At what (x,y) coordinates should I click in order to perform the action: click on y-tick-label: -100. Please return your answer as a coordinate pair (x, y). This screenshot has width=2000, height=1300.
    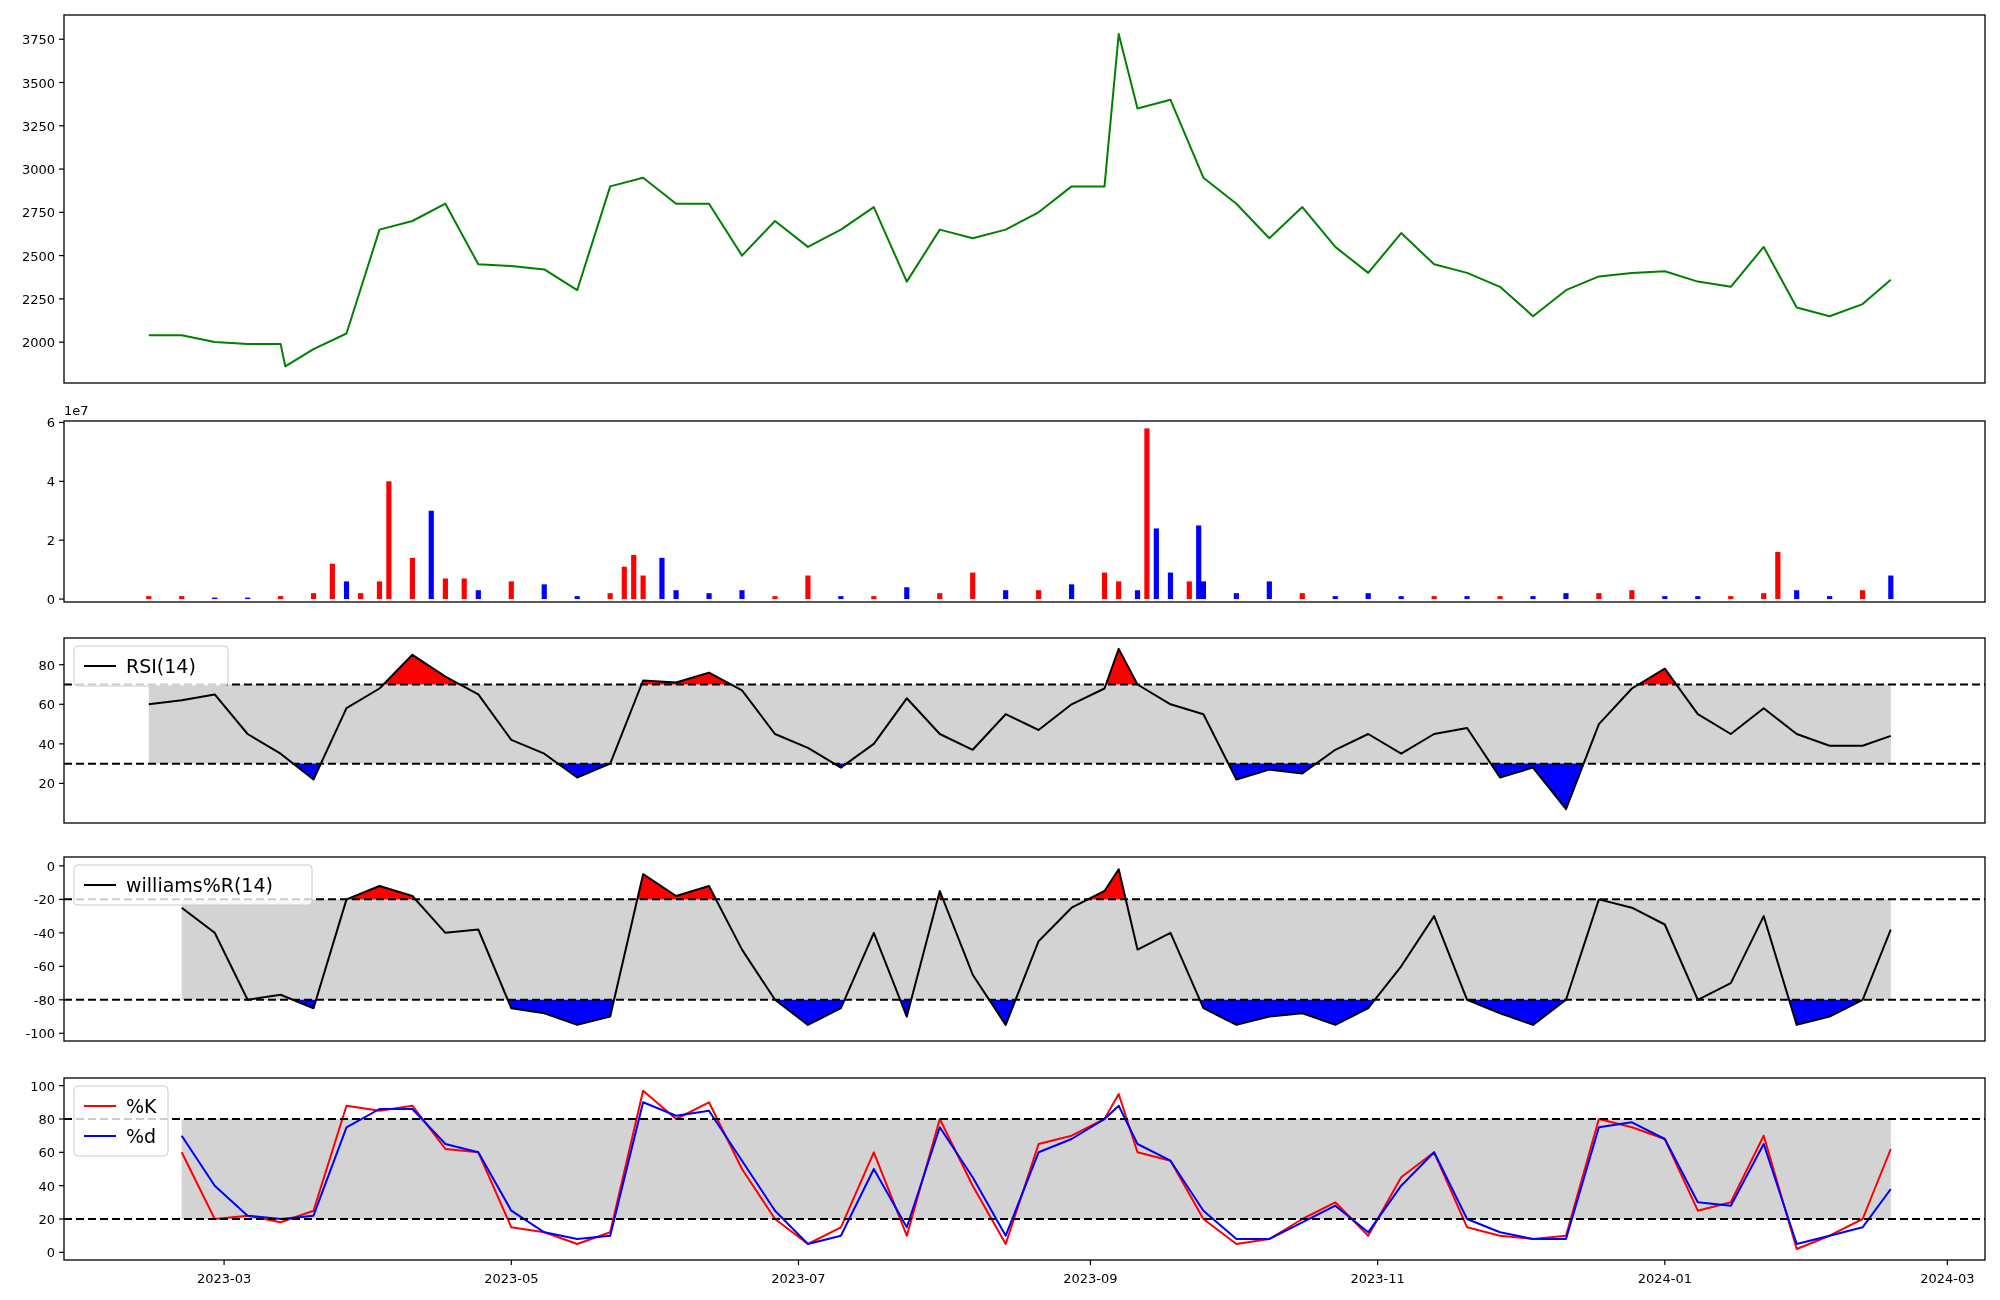
    Looking at the image, I should click on (40, 1034).